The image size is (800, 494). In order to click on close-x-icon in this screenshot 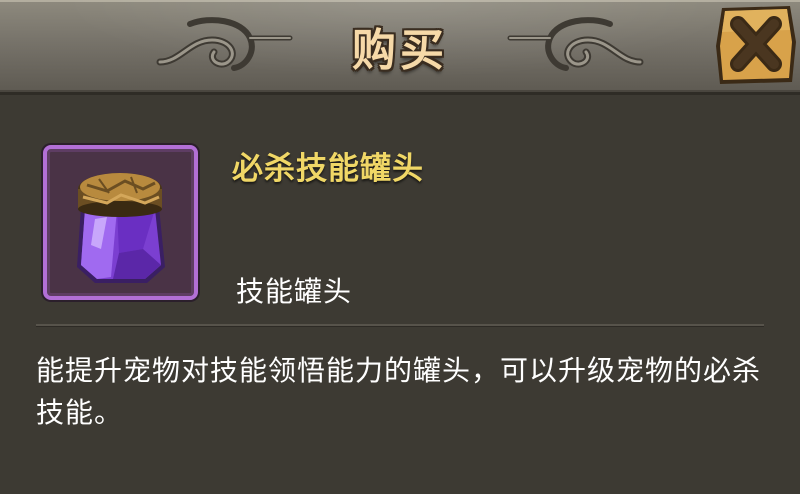, I will do `click(756, 45)`.